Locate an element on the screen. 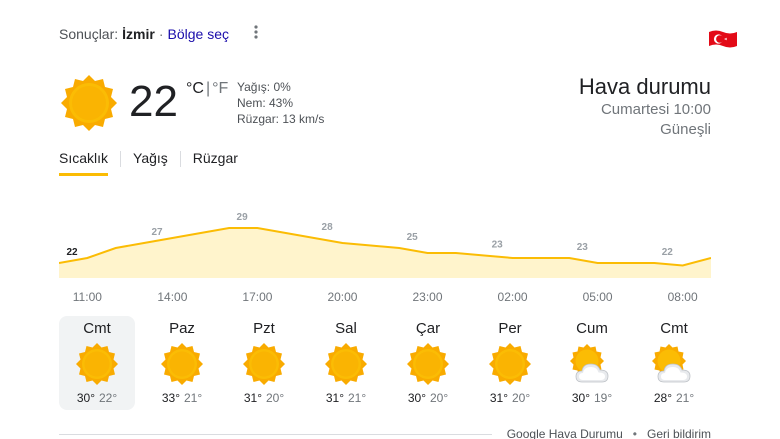  tab-precipitation: Yağış is located at coordinates (150, 163).